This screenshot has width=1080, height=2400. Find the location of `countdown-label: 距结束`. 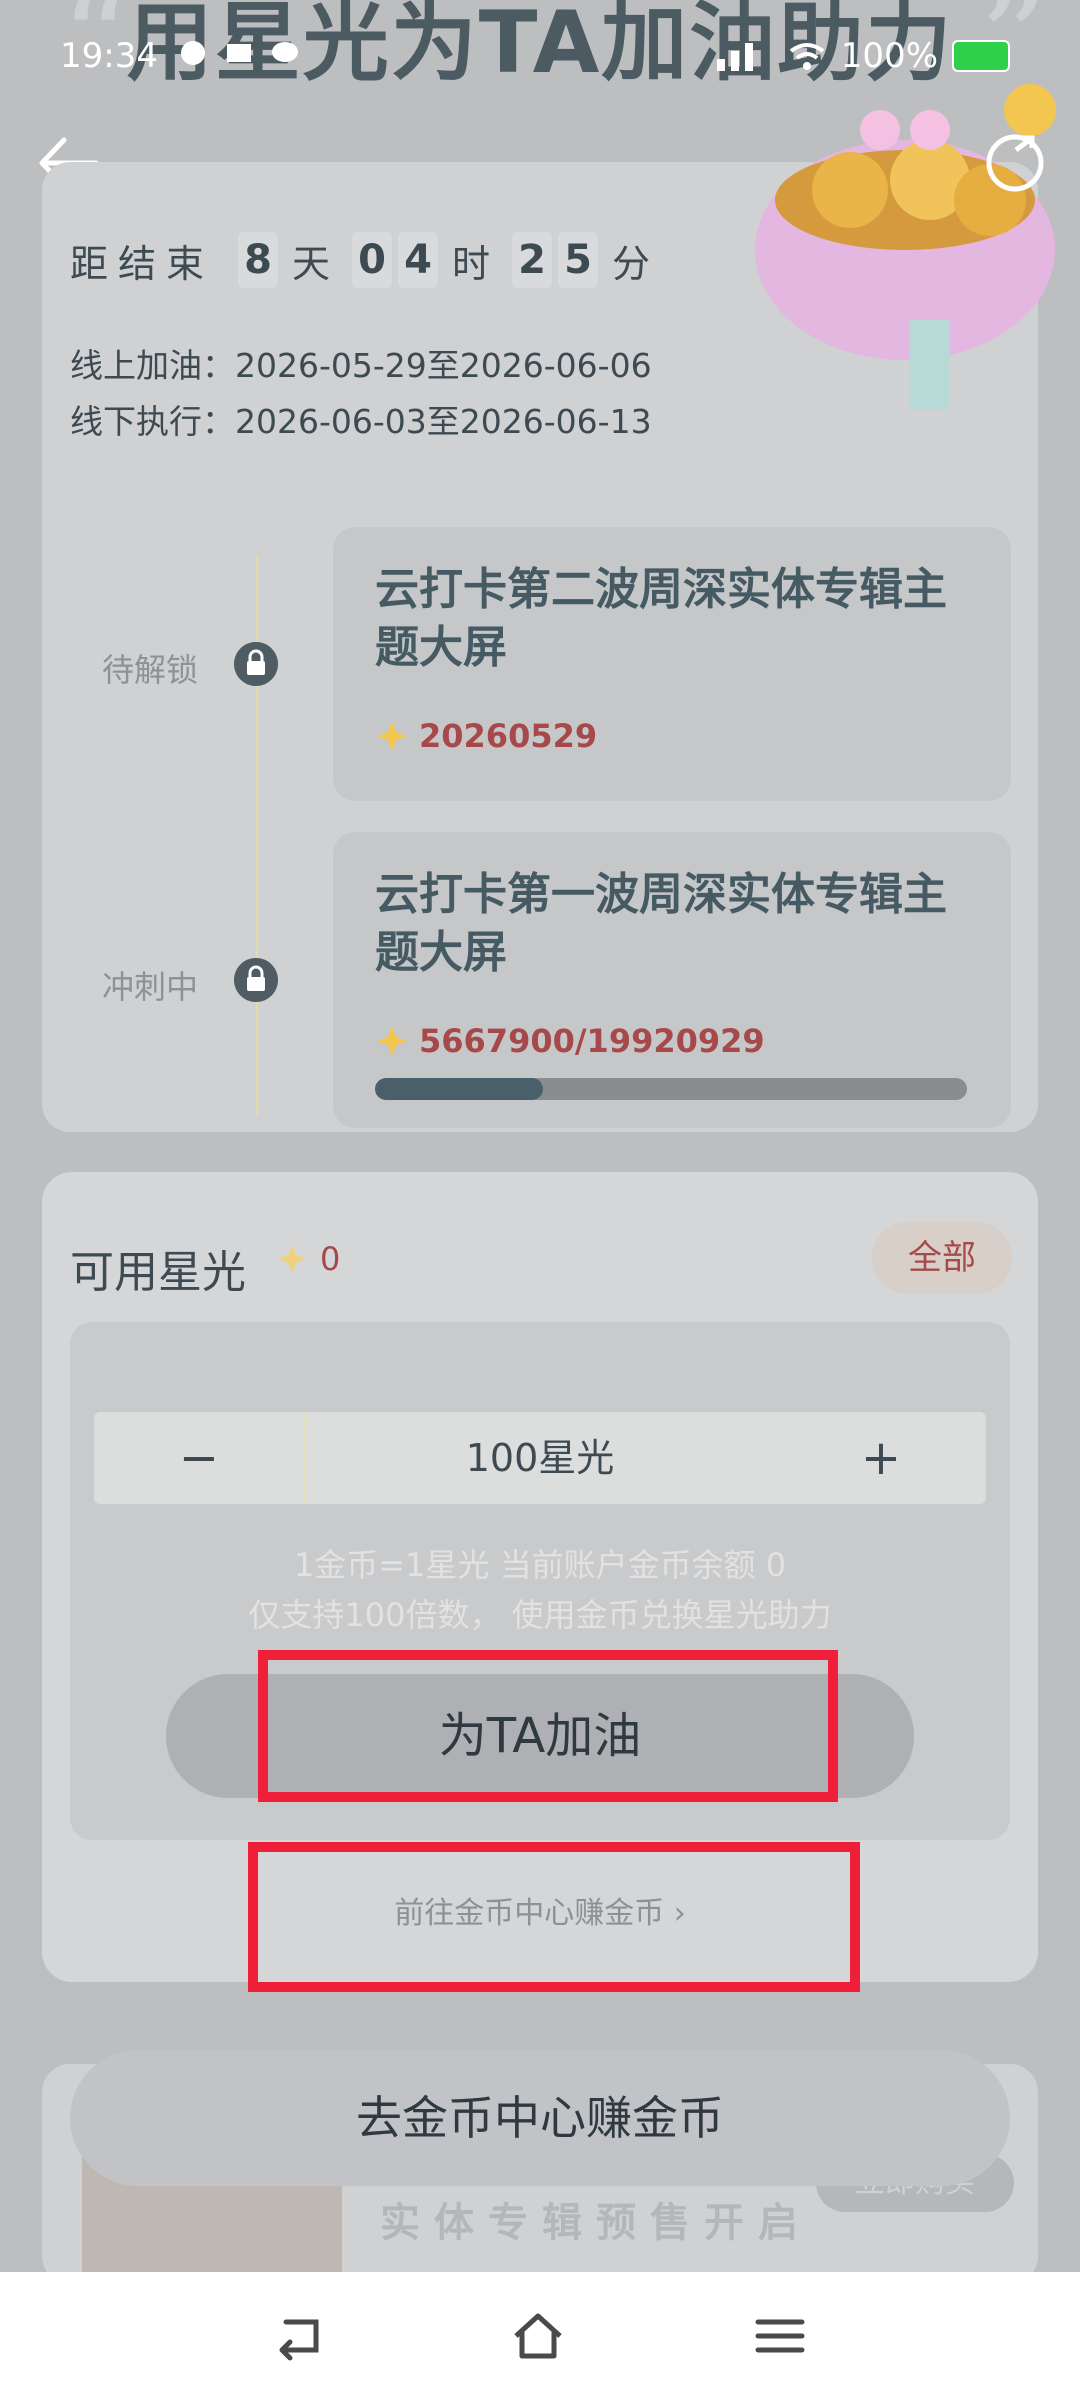

countdown-label: 距结束 is located at coordinates (142, 263).